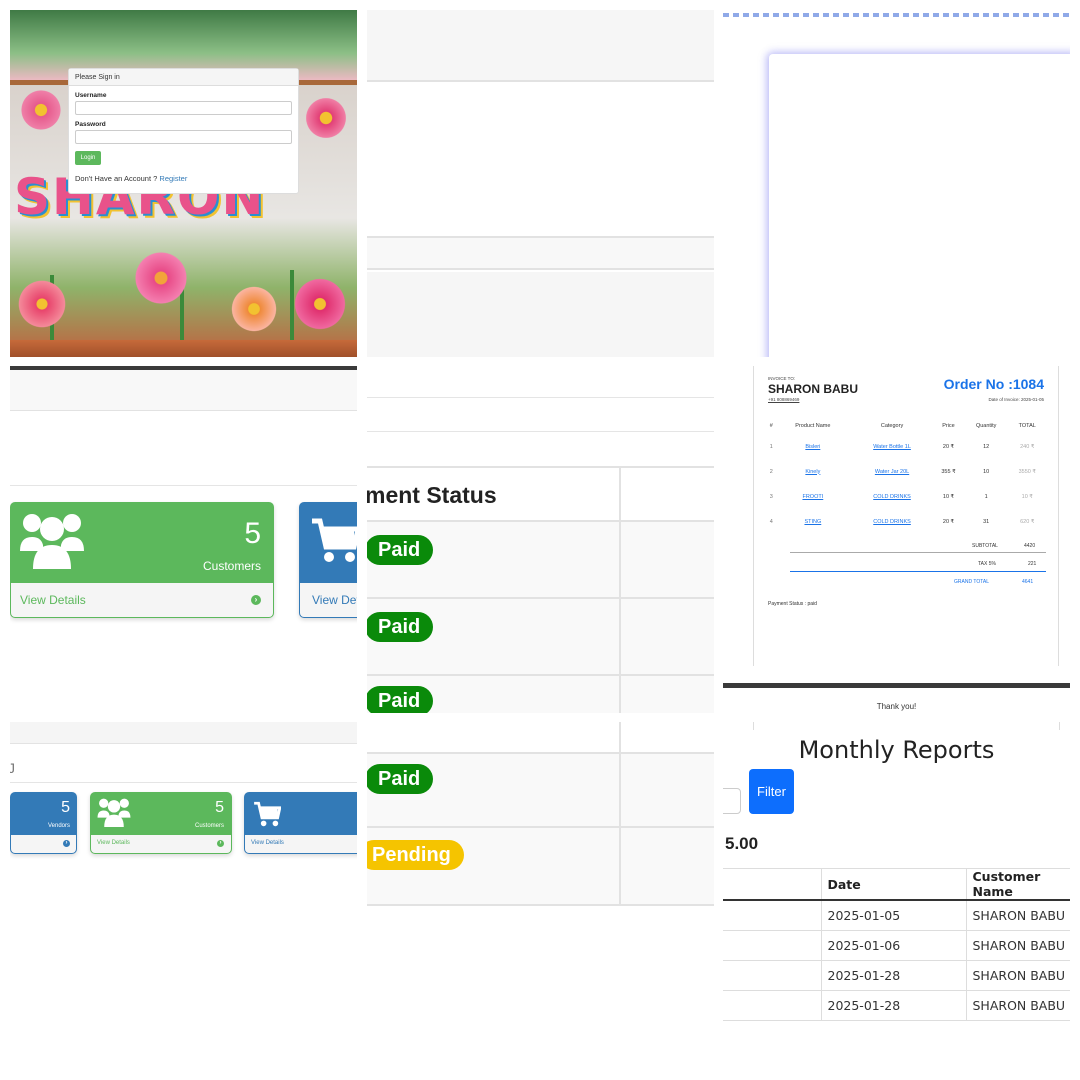 The image size is (1080, 1080). Describe the element at coordinates (985, 546) in the screenshot. I see `subtotal-label: SUBTOTAL` at that location.